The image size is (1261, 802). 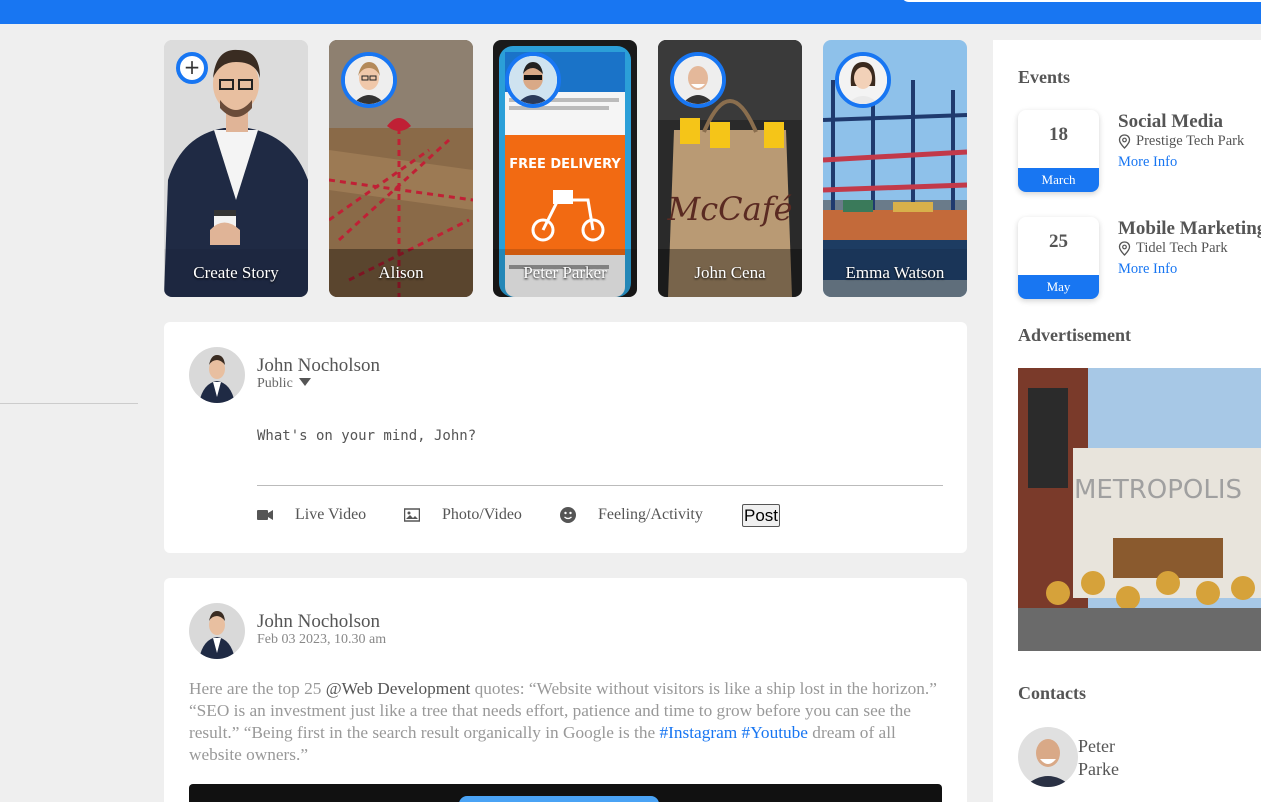 I want to click on story-name: Peter Parker, so click(x=565, y=272).